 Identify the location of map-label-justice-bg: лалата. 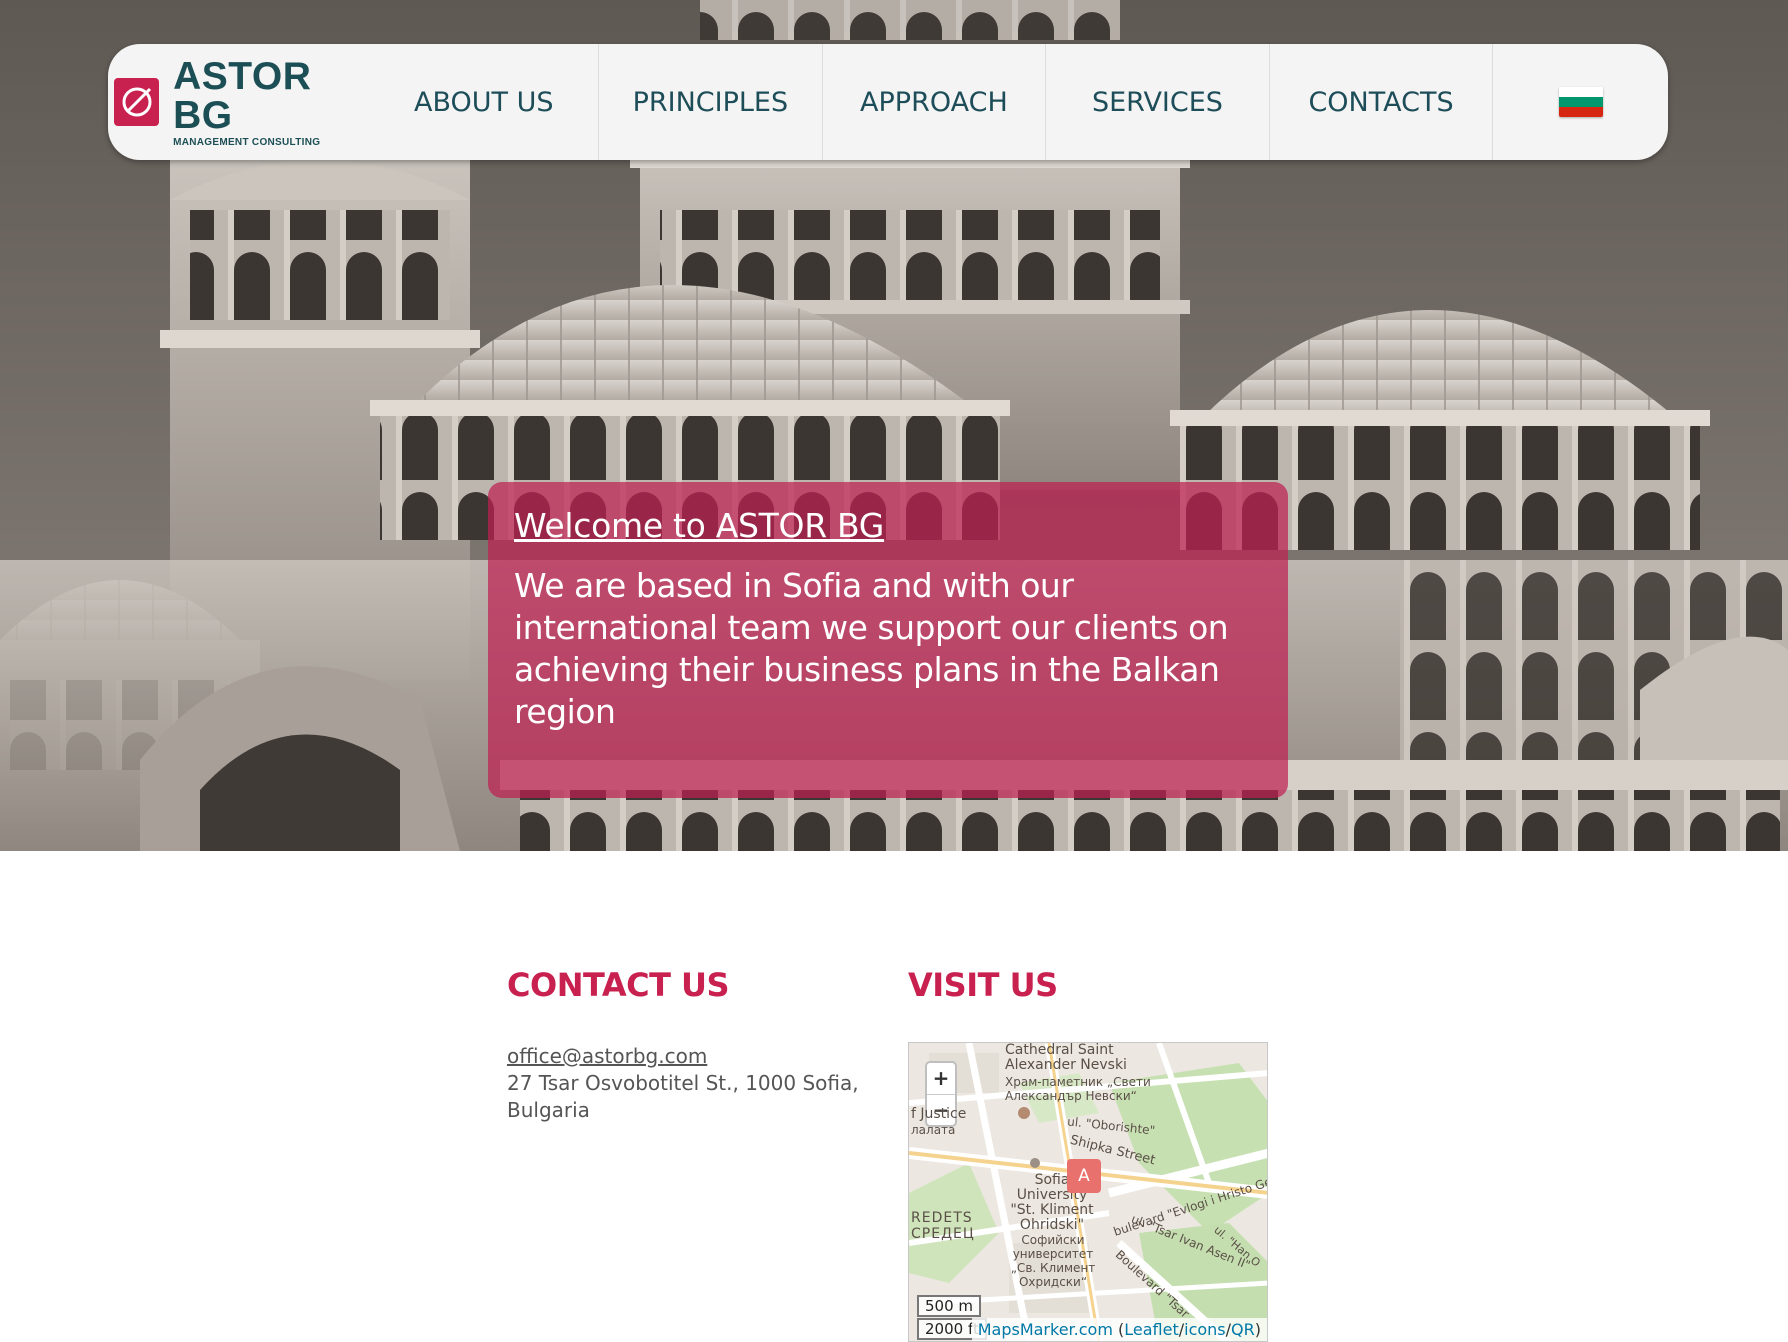
(933, 1130).